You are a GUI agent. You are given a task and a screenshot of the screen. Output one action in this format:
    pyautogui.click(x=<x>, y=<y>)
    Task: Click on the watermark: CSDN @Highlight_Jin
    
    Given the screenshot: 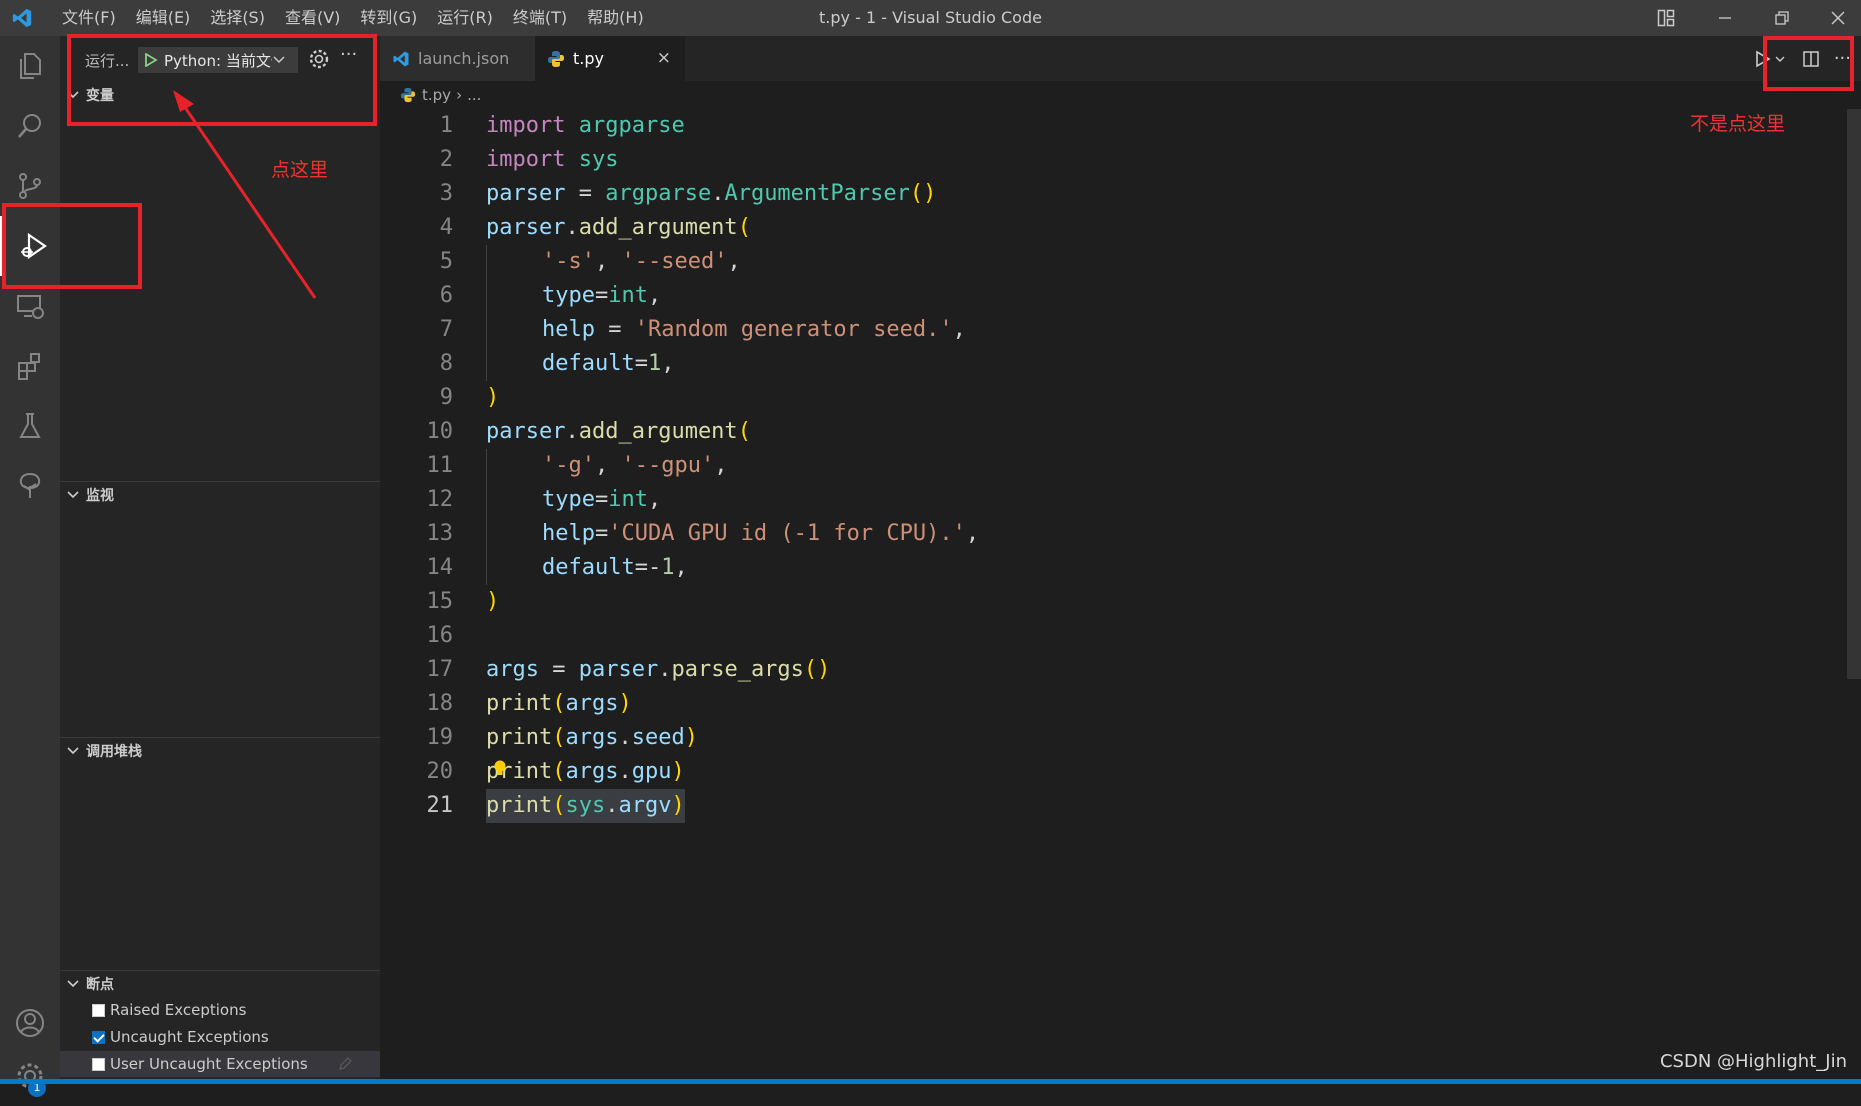 What is the action you would take?
    pyautogui.click(x=1753, y=1061)
    